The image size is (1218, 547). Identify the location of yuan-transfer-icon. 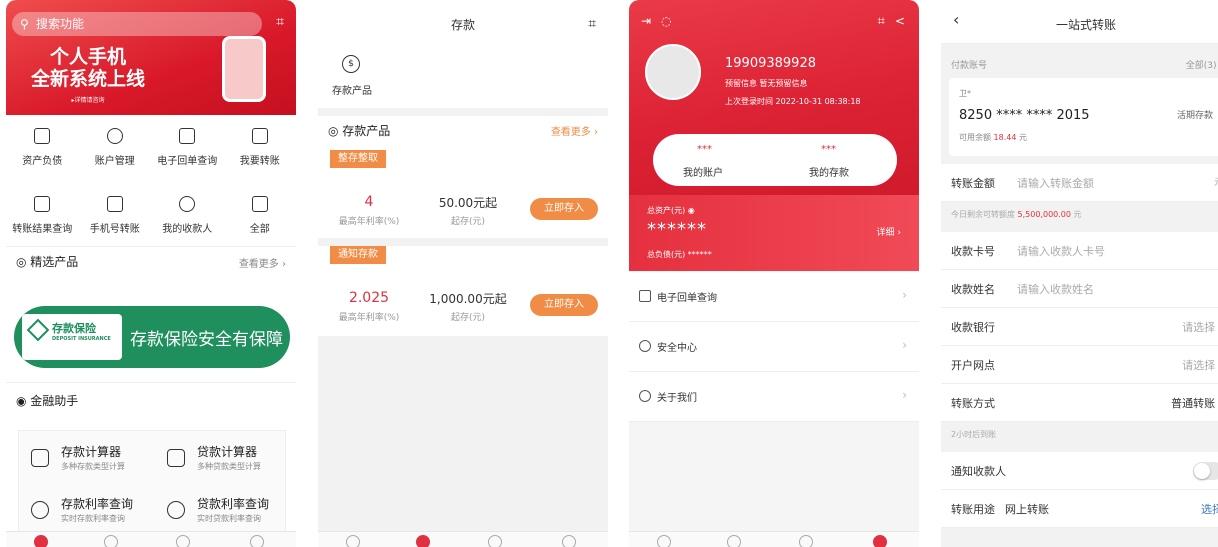
(114, 204).